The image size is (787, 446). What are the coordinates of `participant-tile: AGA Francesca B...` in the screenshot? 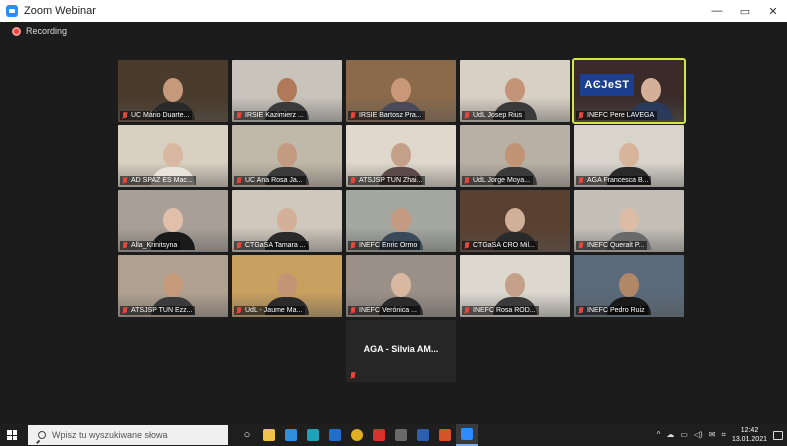 It's located at (629, 156).